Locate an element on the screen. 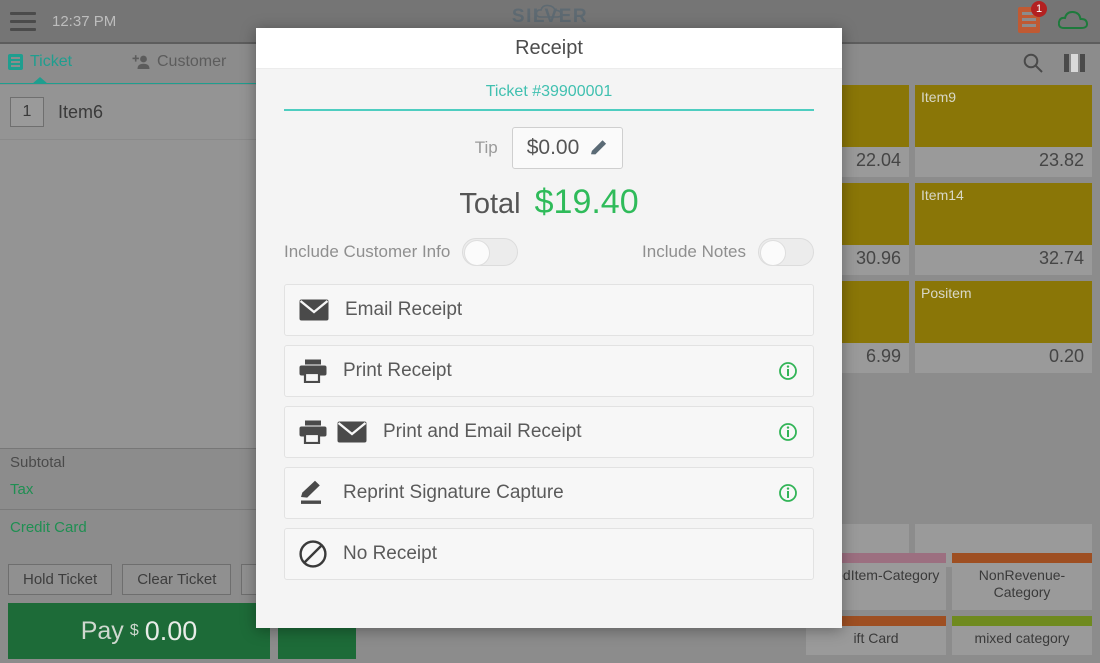 The width and height of the screenshot is (1100, 663). category-tile: mixed category is located at coordinates (1022, 635).